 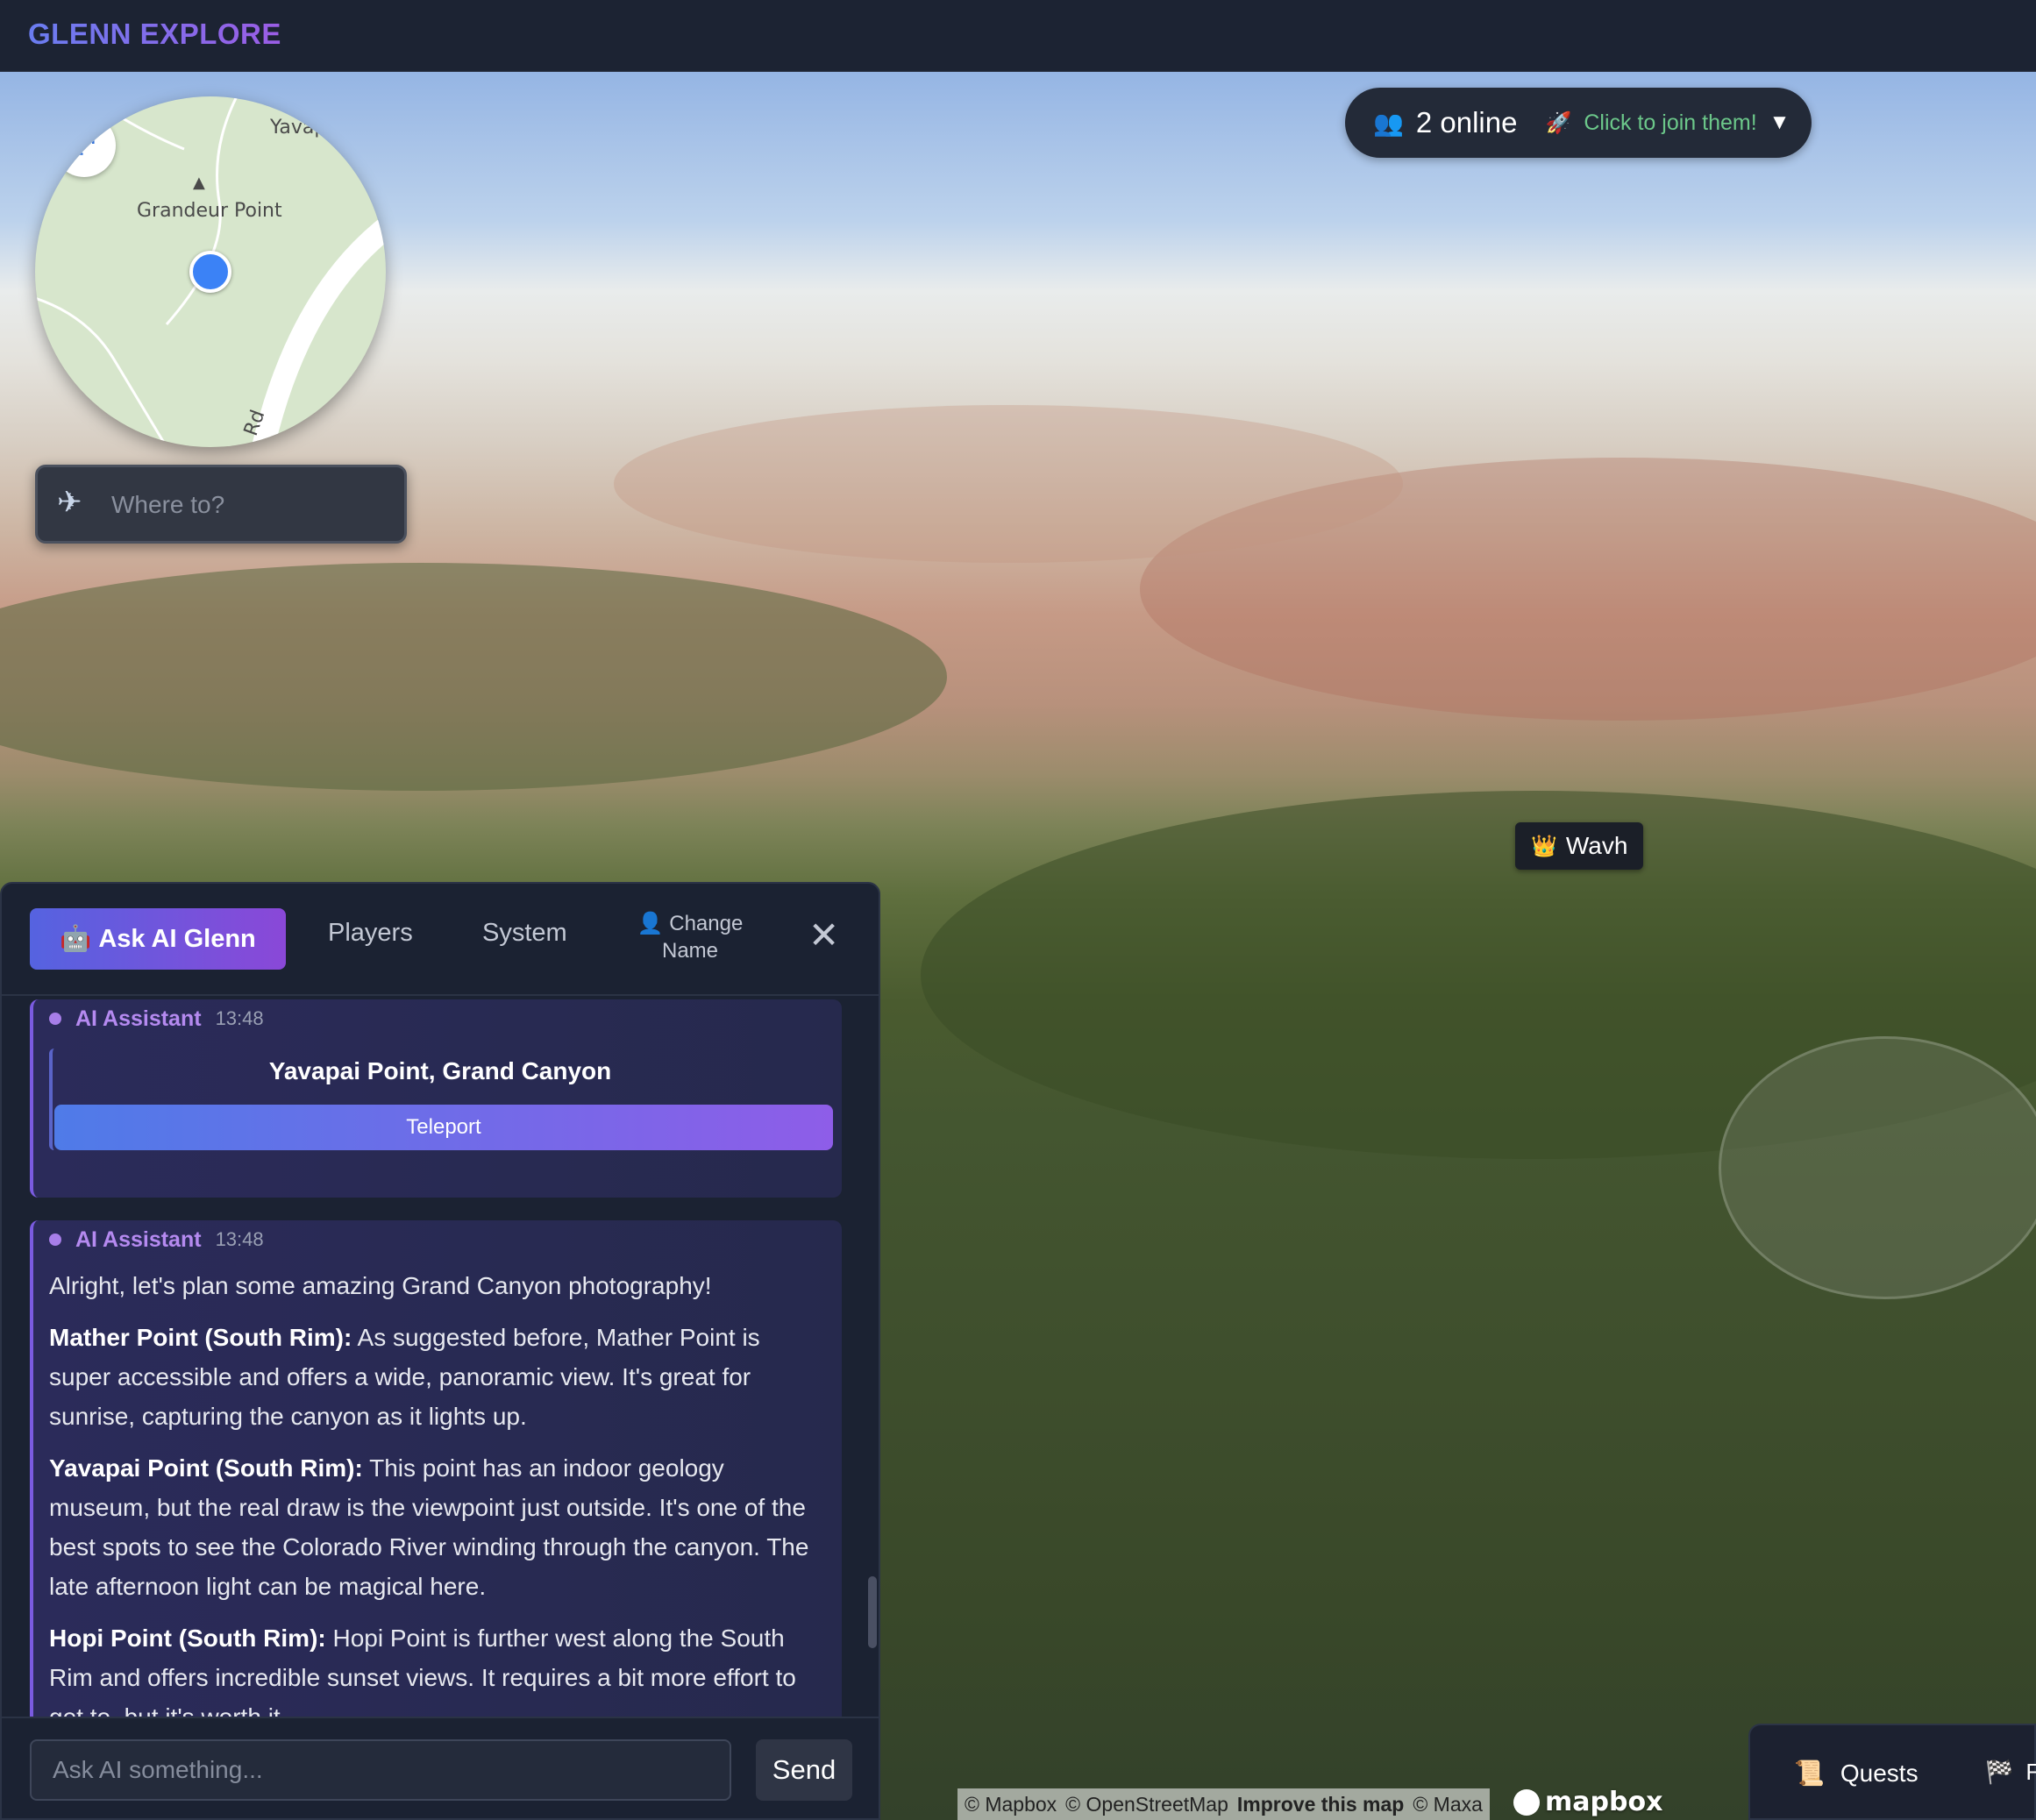 I want to click on terrain-mesa, so click(x=473, y=677).